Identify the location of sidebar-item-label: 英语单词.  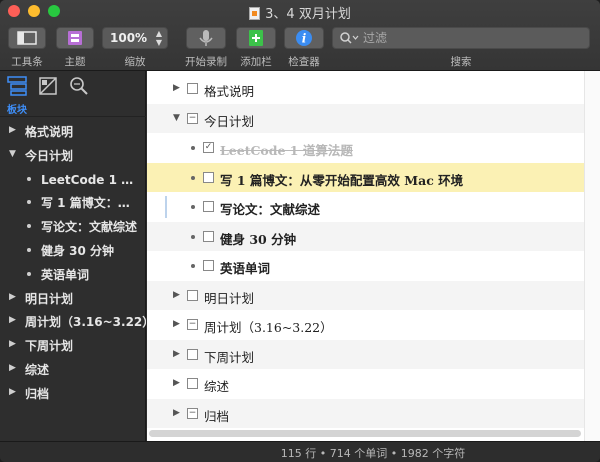
(65, 274).